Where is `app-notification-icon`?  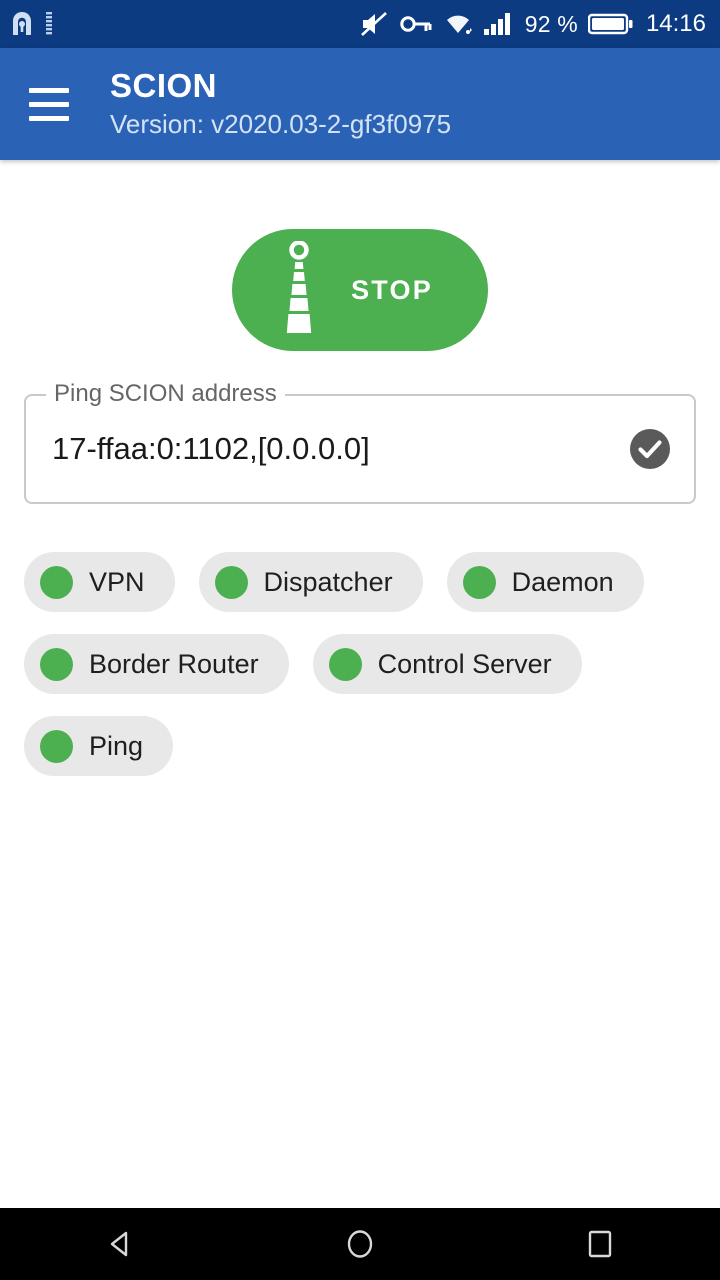
app-notification-icon is located at coordinates (22, 24).